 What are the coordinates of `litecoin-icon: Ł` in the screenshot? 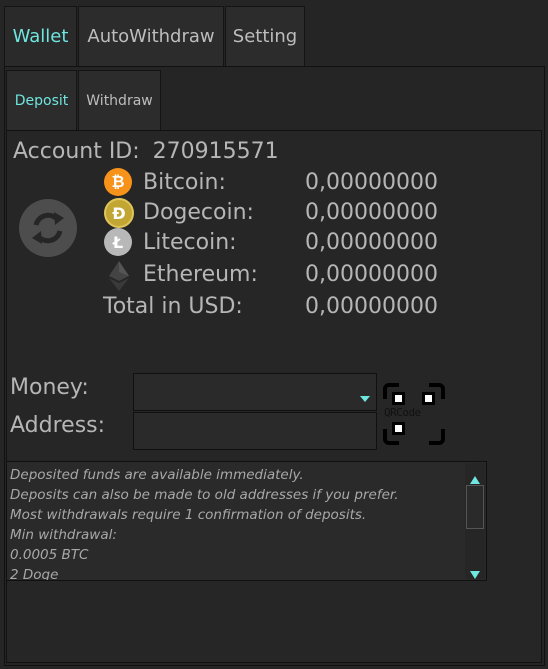 It's located at (118, 242).